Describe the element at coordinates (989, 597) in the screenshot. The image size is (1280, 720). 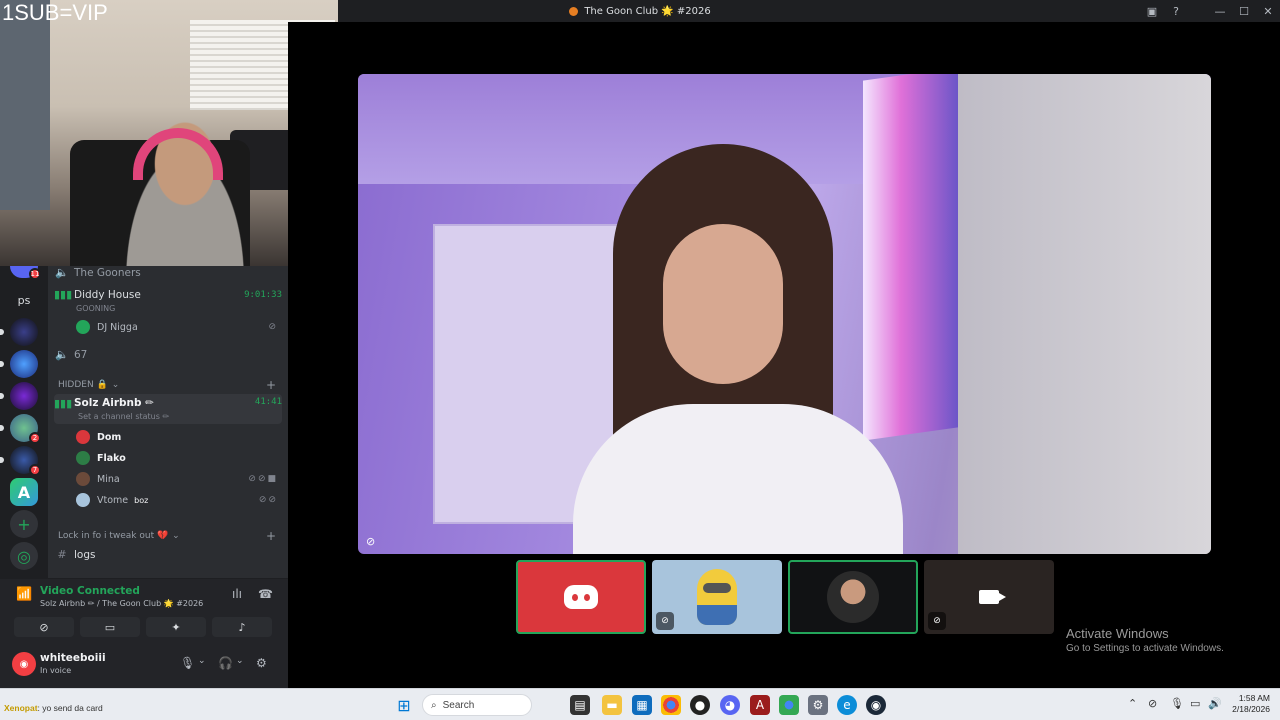
I see `participant-tile-camera: ⊘` at that location.